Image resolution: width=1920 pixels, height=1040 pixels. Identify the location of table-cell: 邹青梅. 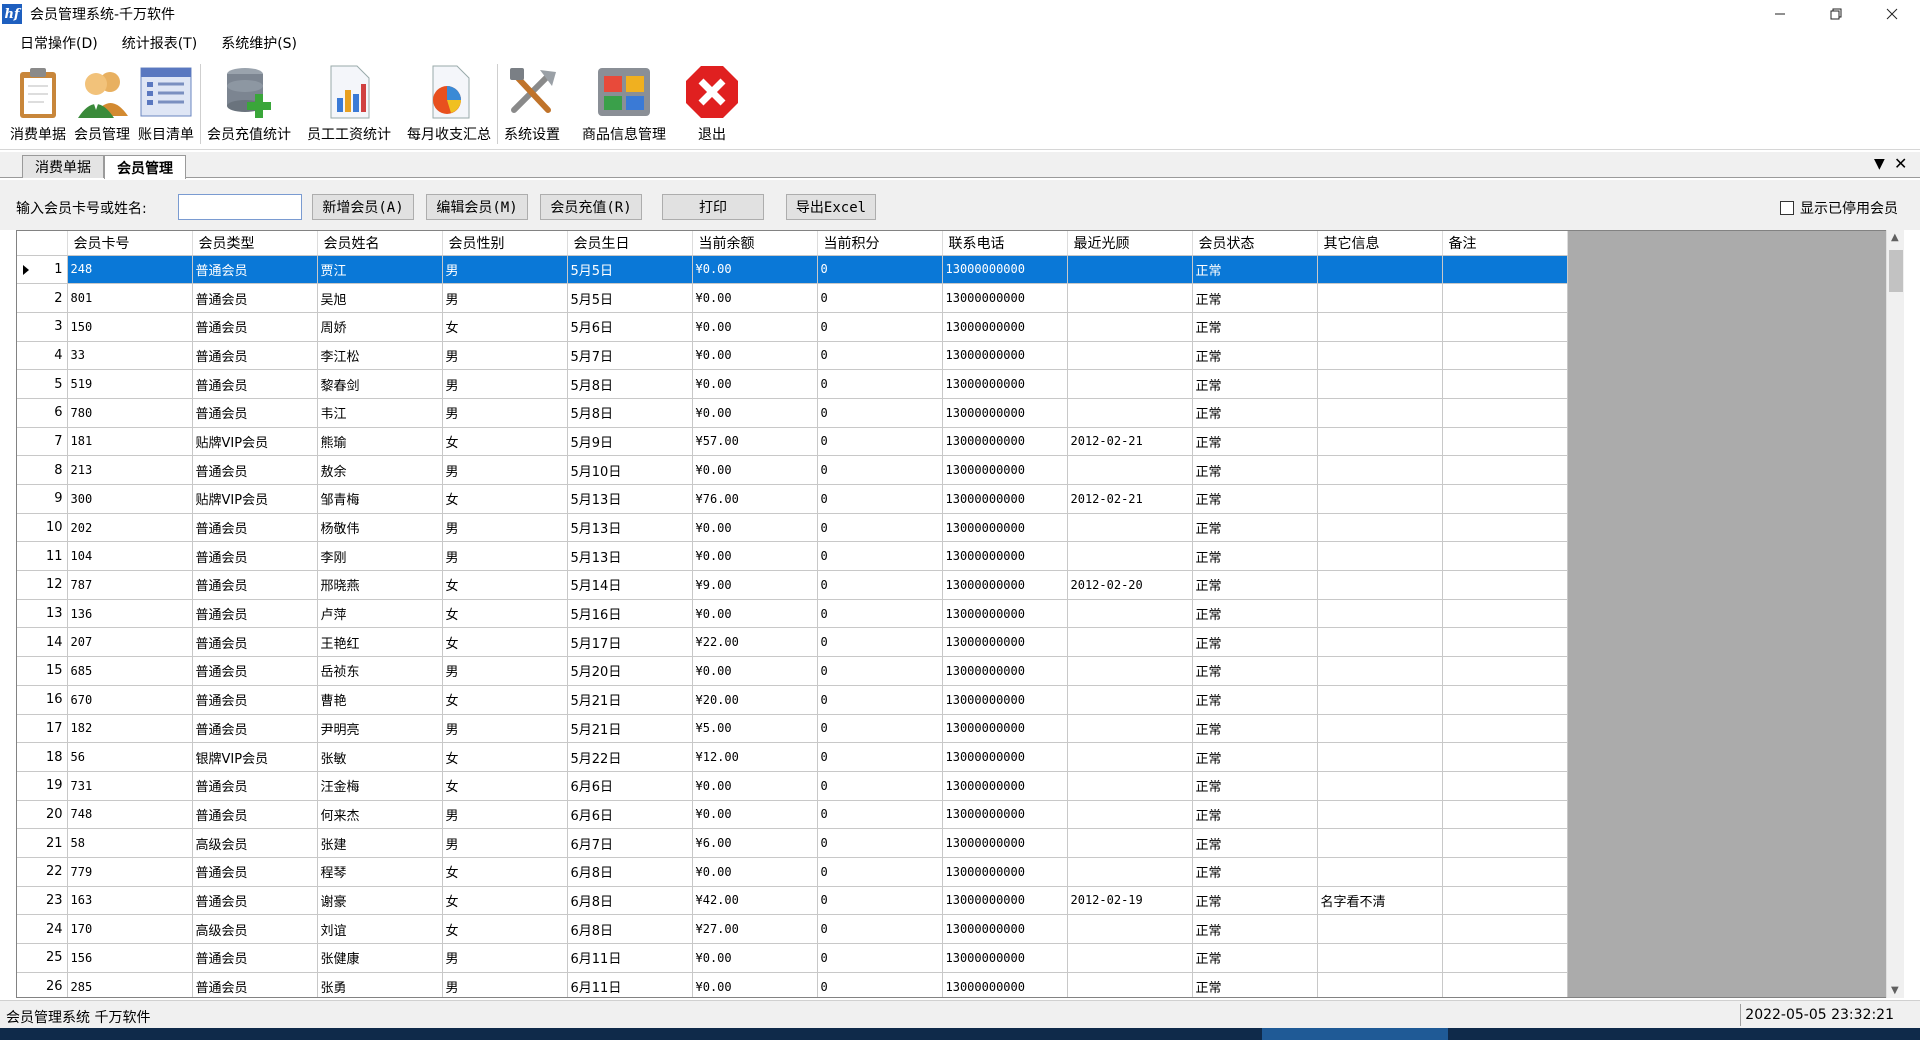
(380, 499).